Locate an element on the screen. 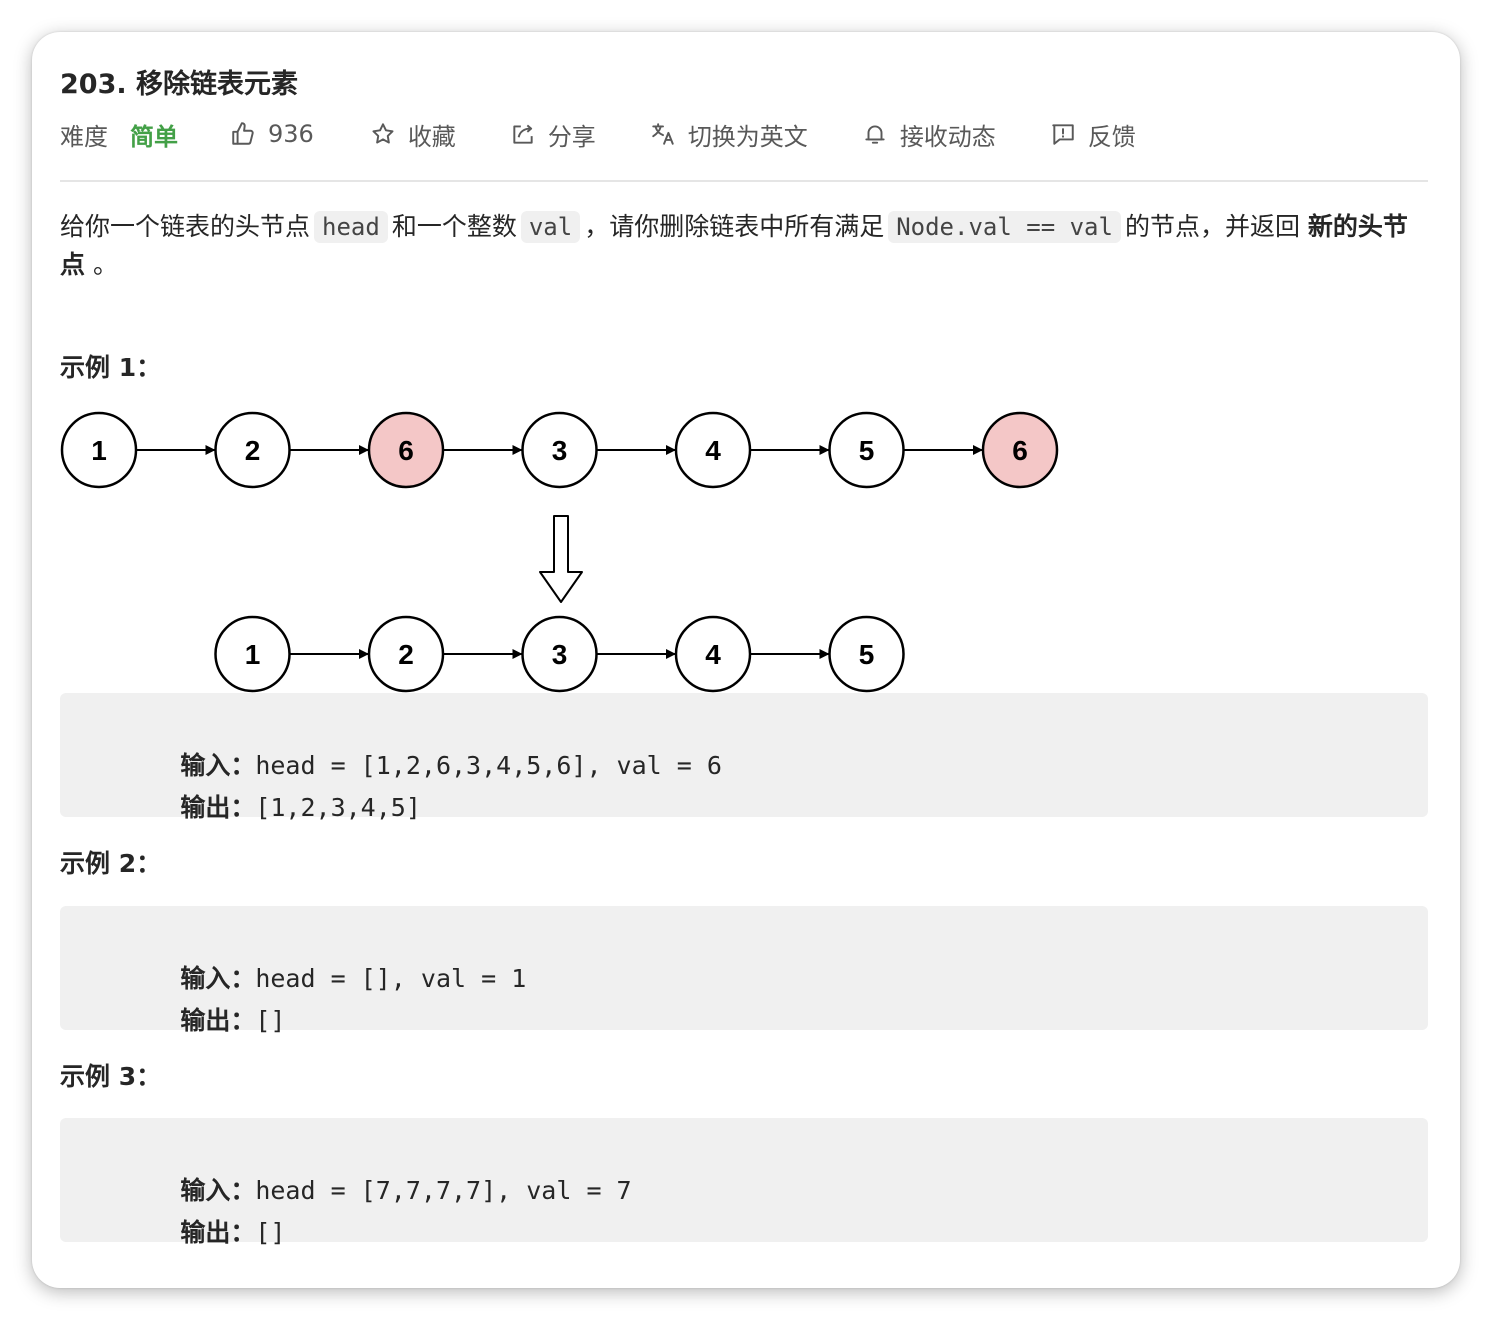  switch-language-button: 切换为英文 is located at coordinates (729, 134).